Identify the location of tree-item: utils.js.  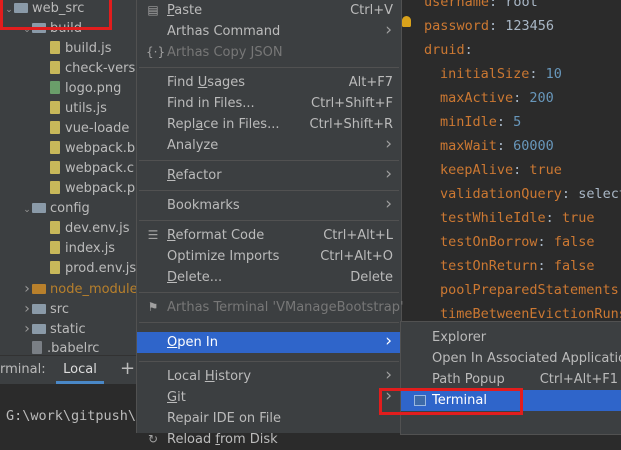
(68, 109).